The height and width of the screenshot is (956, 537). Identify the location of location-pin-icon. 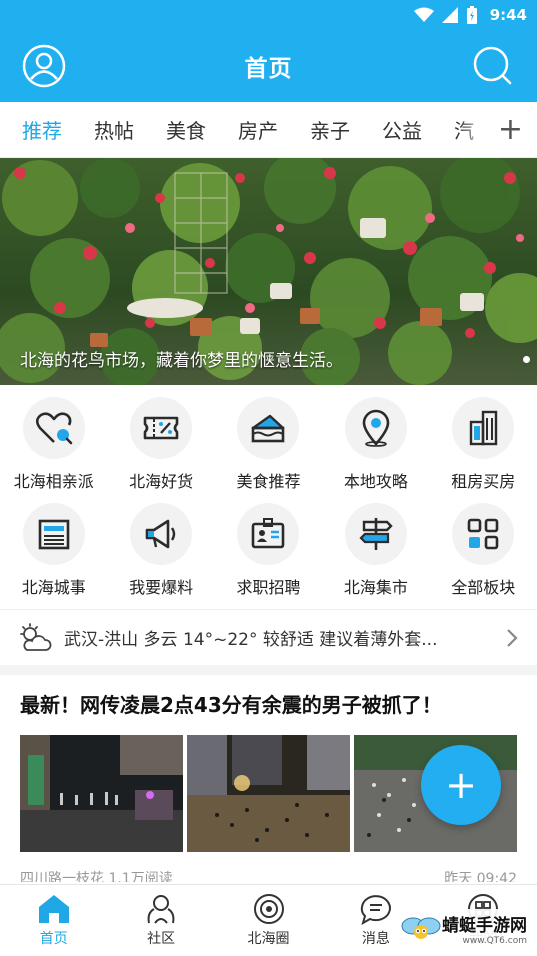
(375, 428).